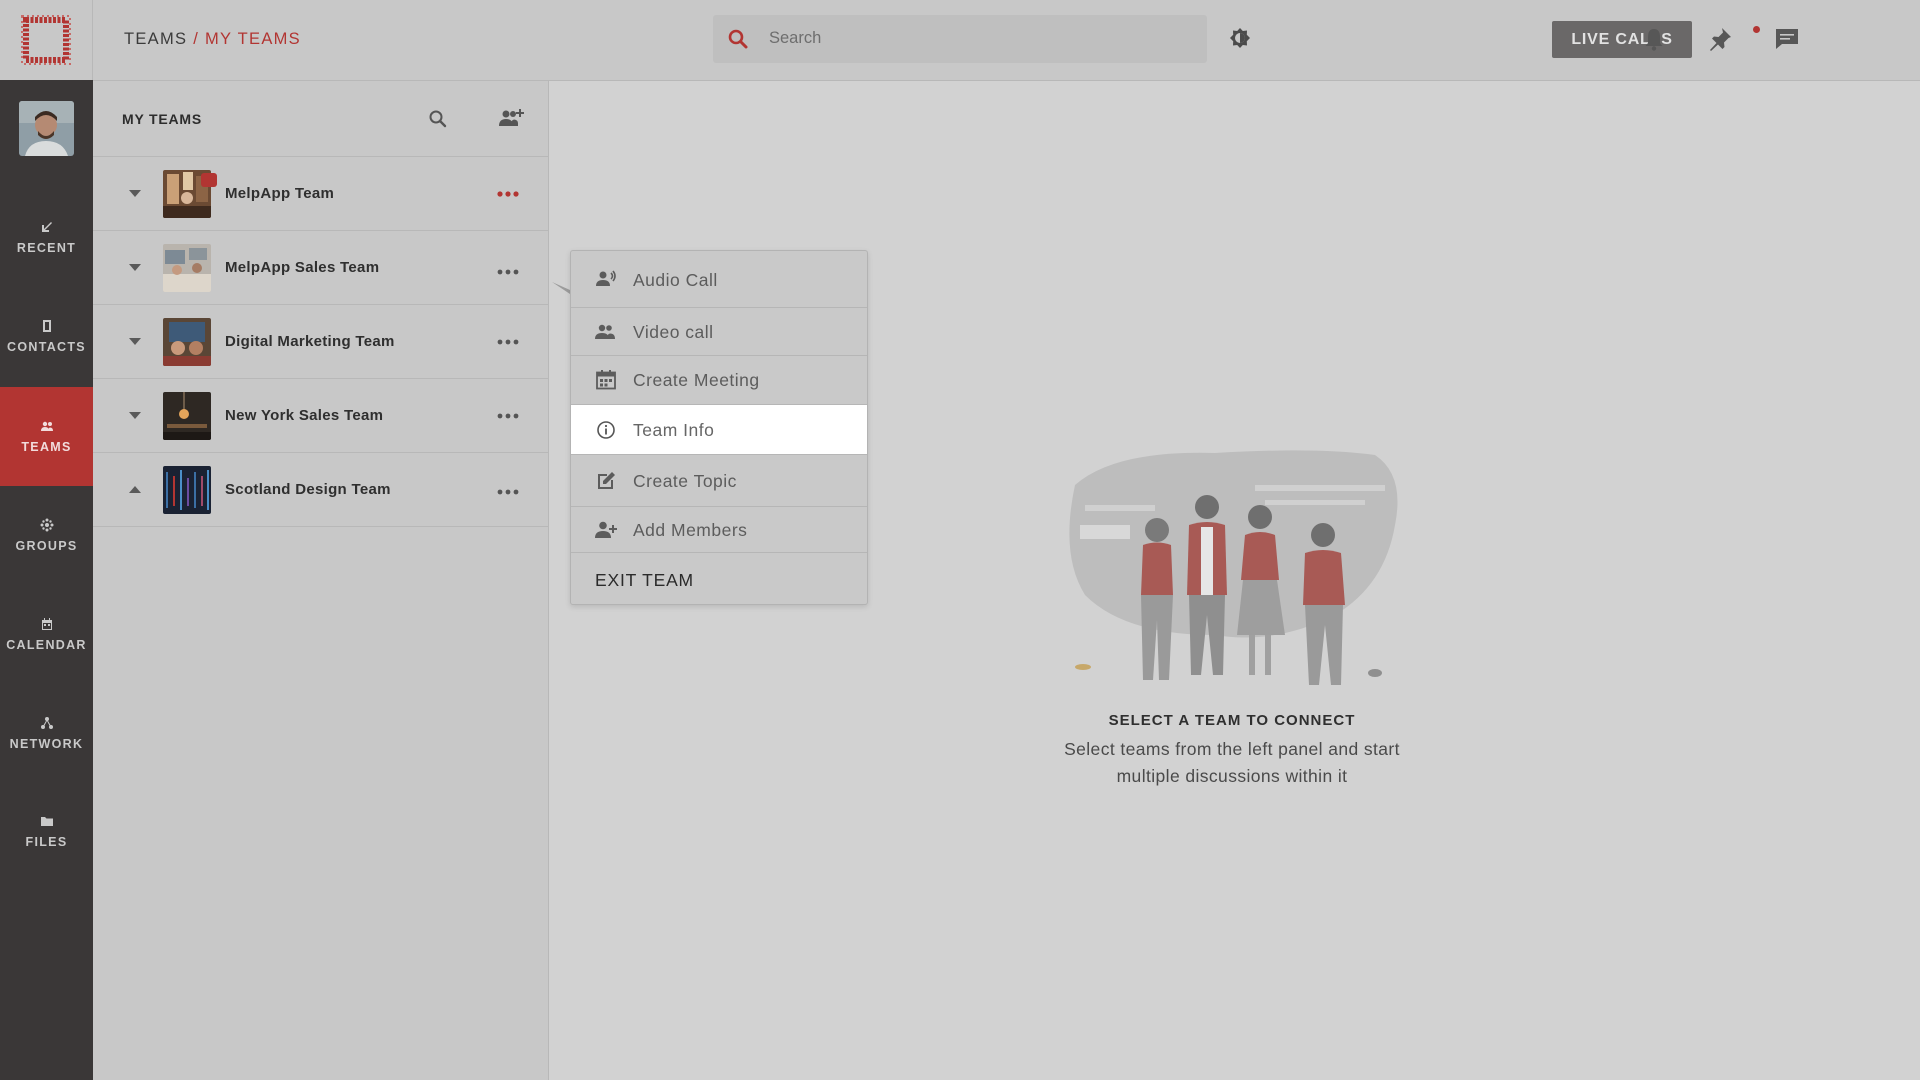 This screenshot has height=1080, width=1920. Describe the element at coordinates (606, 480) in the screenshot. I see `edit-note-icon` at that location.